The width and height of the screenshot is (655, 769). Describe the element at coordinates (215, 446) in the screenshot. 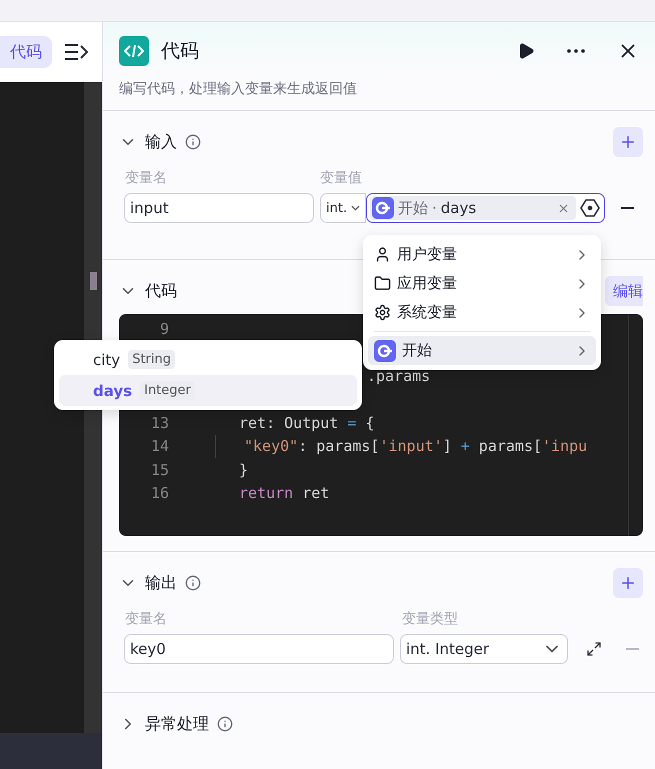

I see `indent-guide` at that location.